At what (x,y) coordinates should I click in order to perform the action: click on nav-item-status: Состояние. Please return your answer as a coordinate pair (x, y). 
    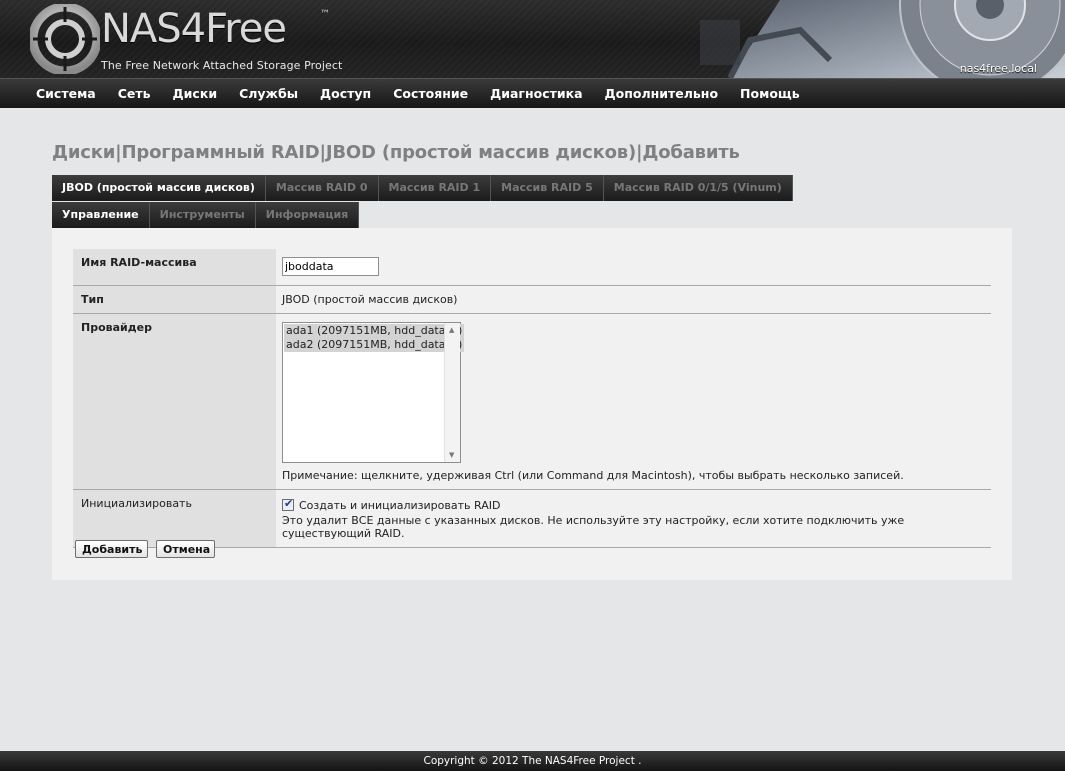
    Looking at the image, I should click on (430, 93).